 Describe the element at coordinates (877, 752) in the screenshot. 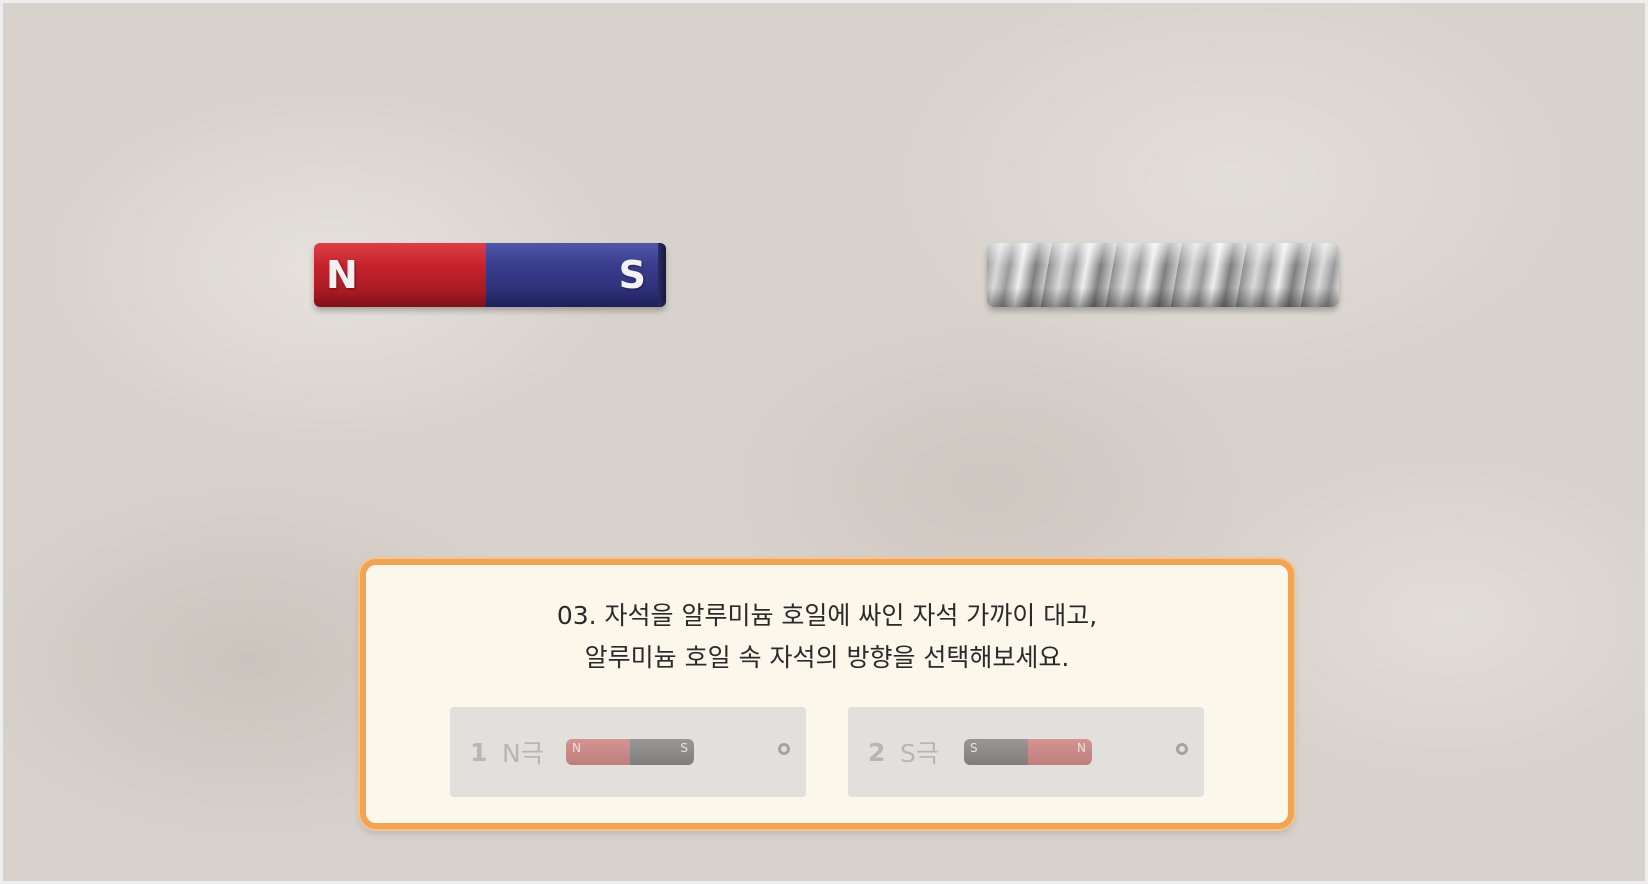

I see `option-number: 2` at that location.